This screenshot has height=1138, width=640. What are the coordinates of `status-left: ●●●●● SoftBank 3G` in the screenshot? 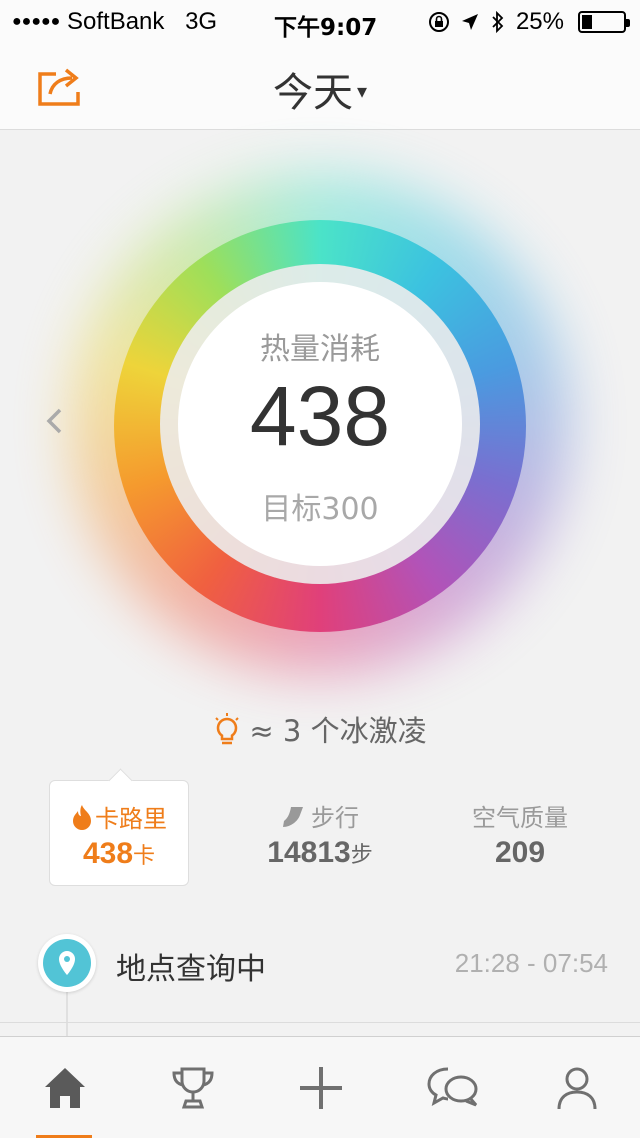 It's located at (114, 22).